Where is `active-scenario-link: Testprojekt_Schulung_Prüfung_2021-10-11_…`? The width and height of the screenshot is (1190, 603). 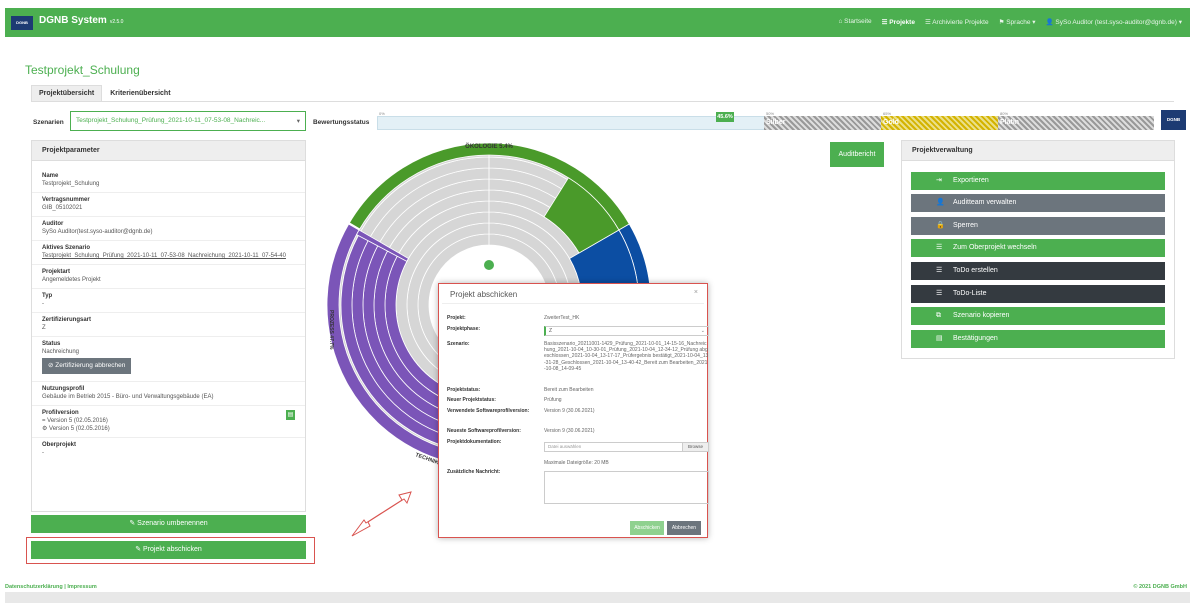 active-scenario-link: Testprojekt_Schulung_Prüfung_2021-10-11_… is located at coordinates (168, 256).